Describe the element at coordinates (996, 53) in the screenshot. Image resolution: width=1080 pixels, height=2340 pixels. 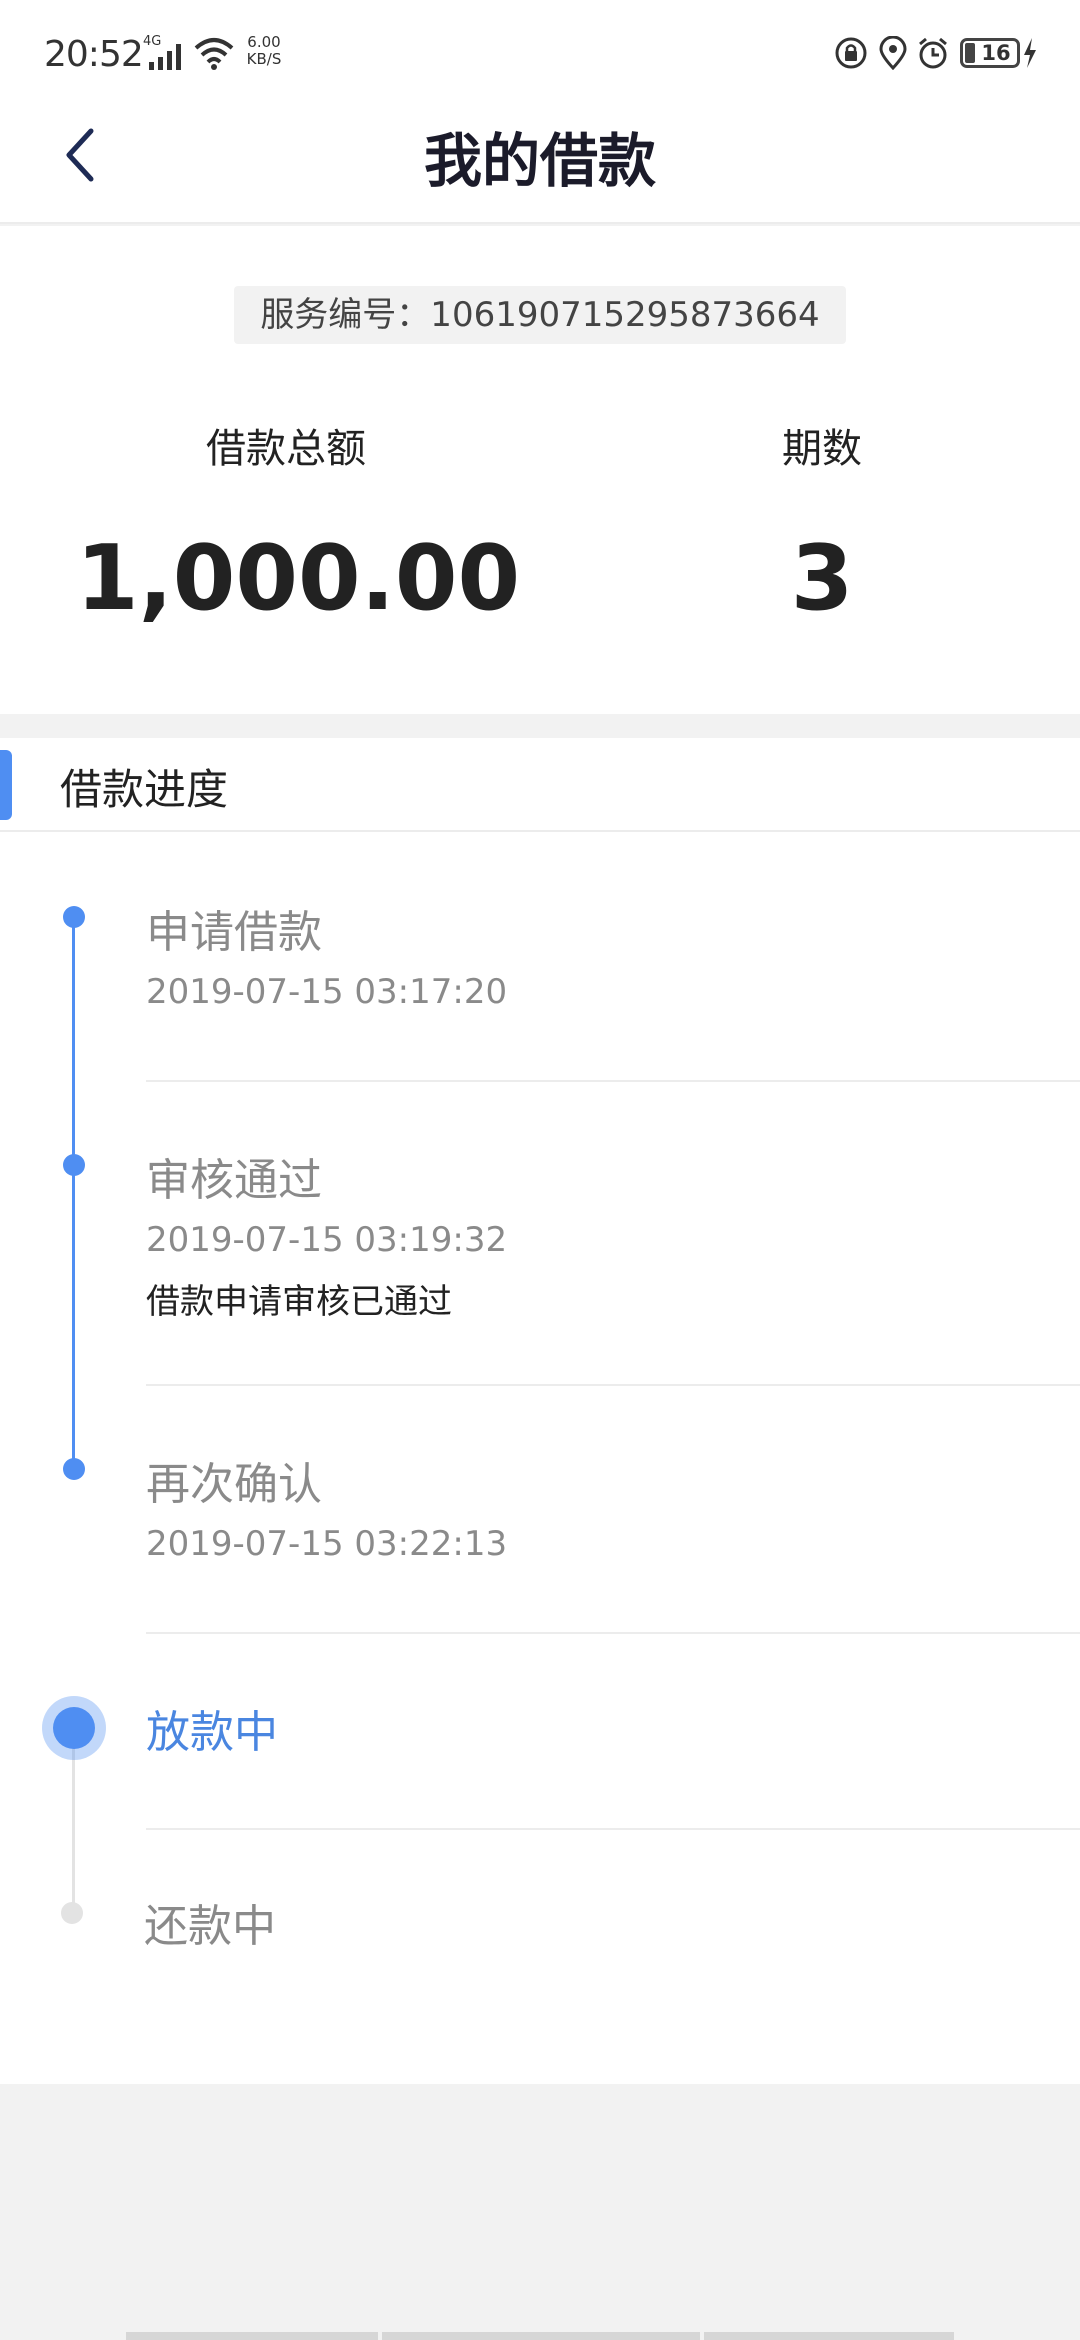
I see `battery-level: 16` at that location.